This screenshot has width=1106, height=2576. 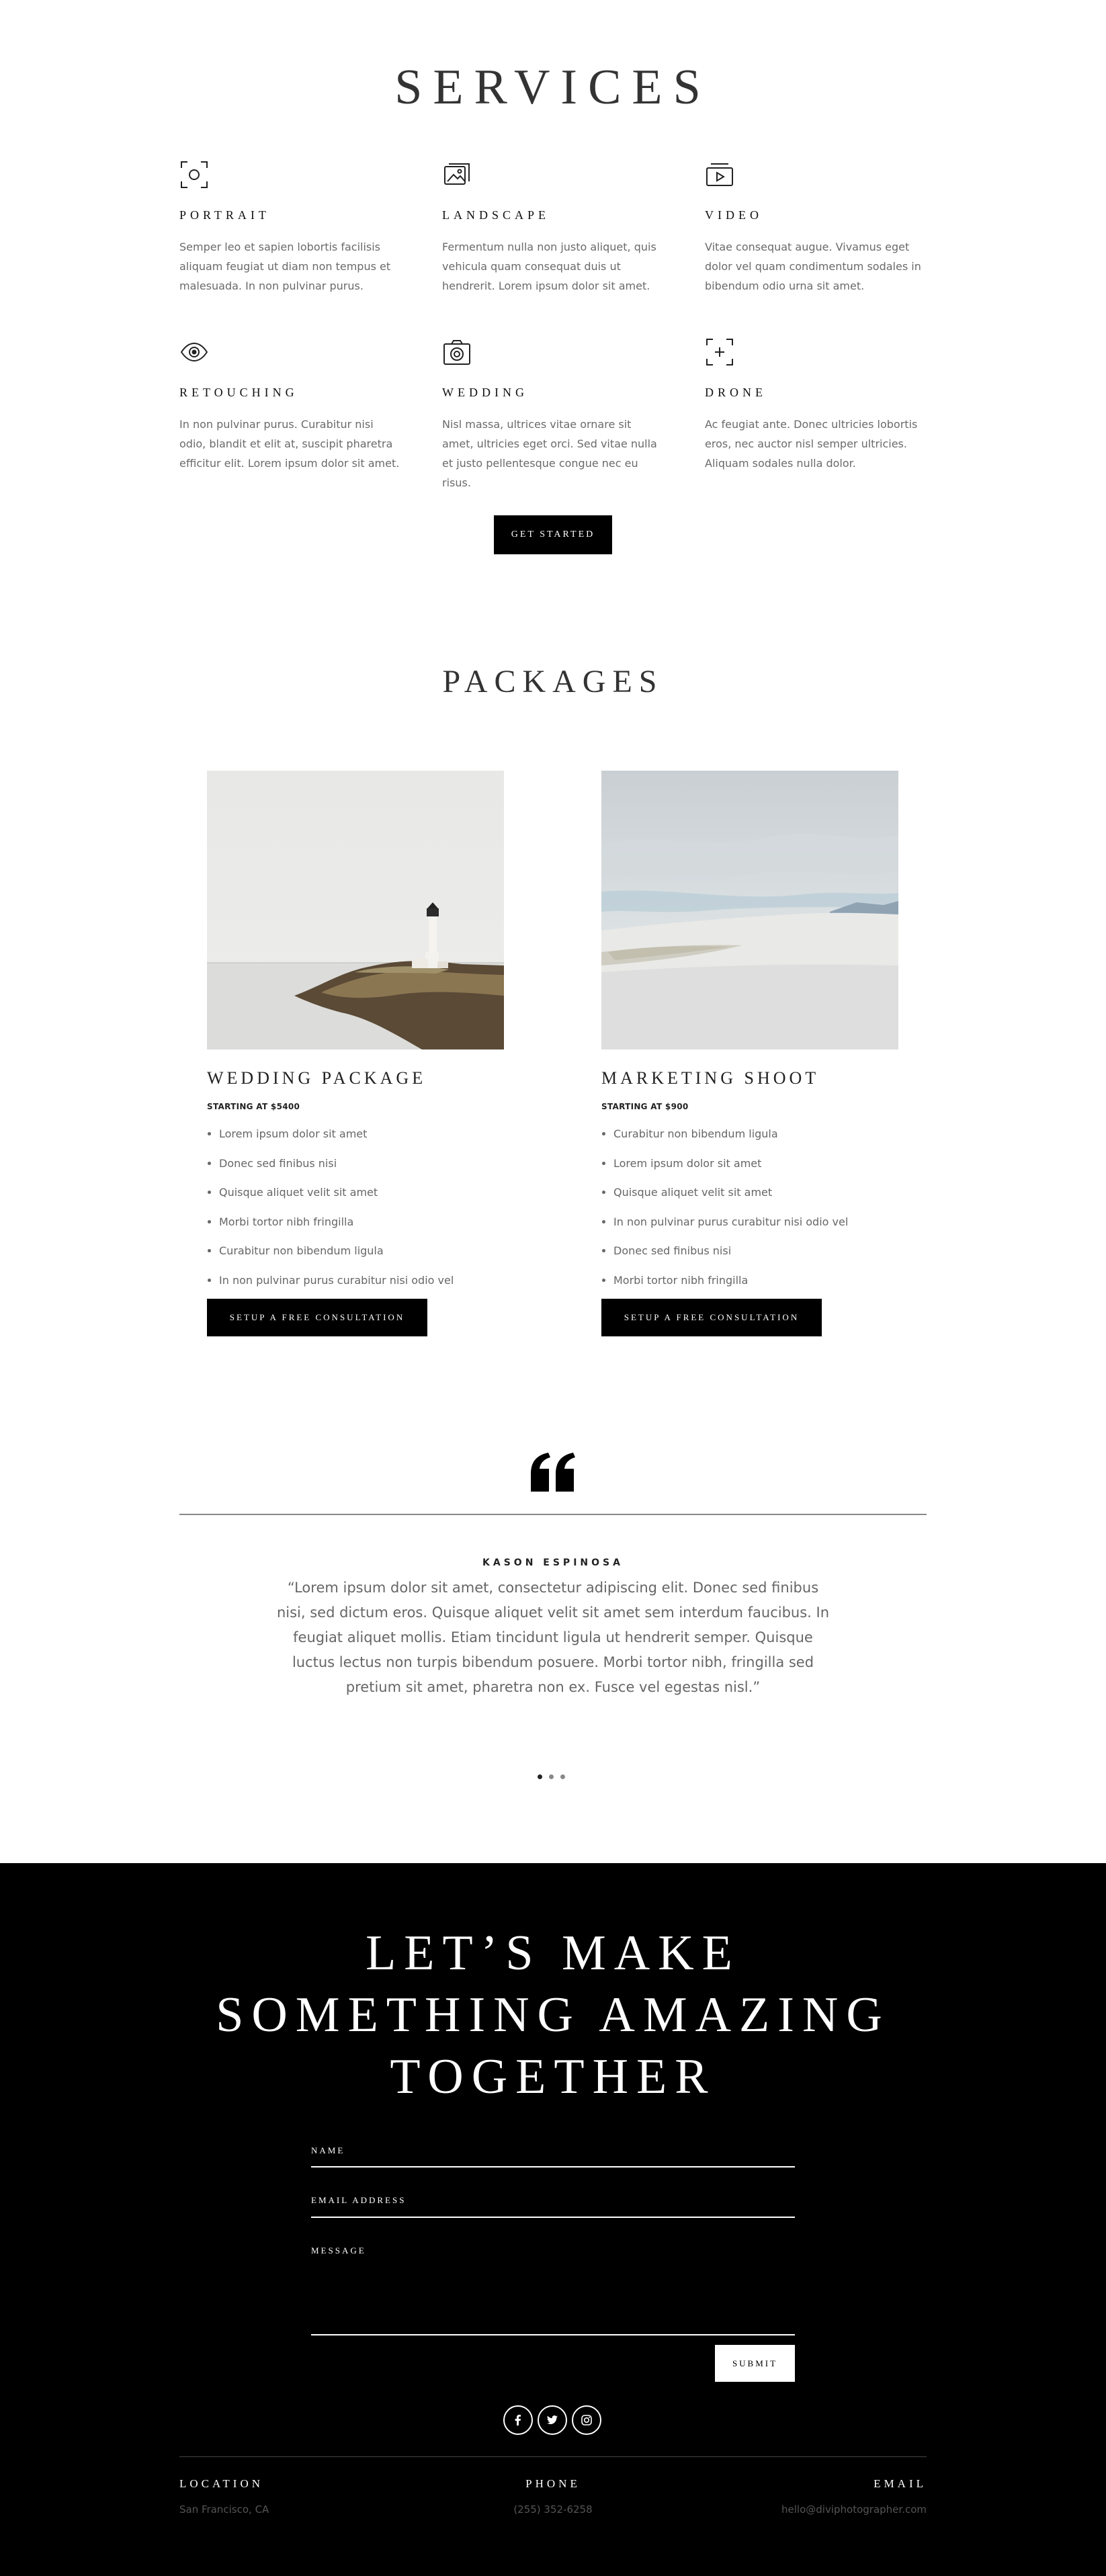 I want to click on package-name: WEDDING PACKAGE, so click(x=317, y=1078).